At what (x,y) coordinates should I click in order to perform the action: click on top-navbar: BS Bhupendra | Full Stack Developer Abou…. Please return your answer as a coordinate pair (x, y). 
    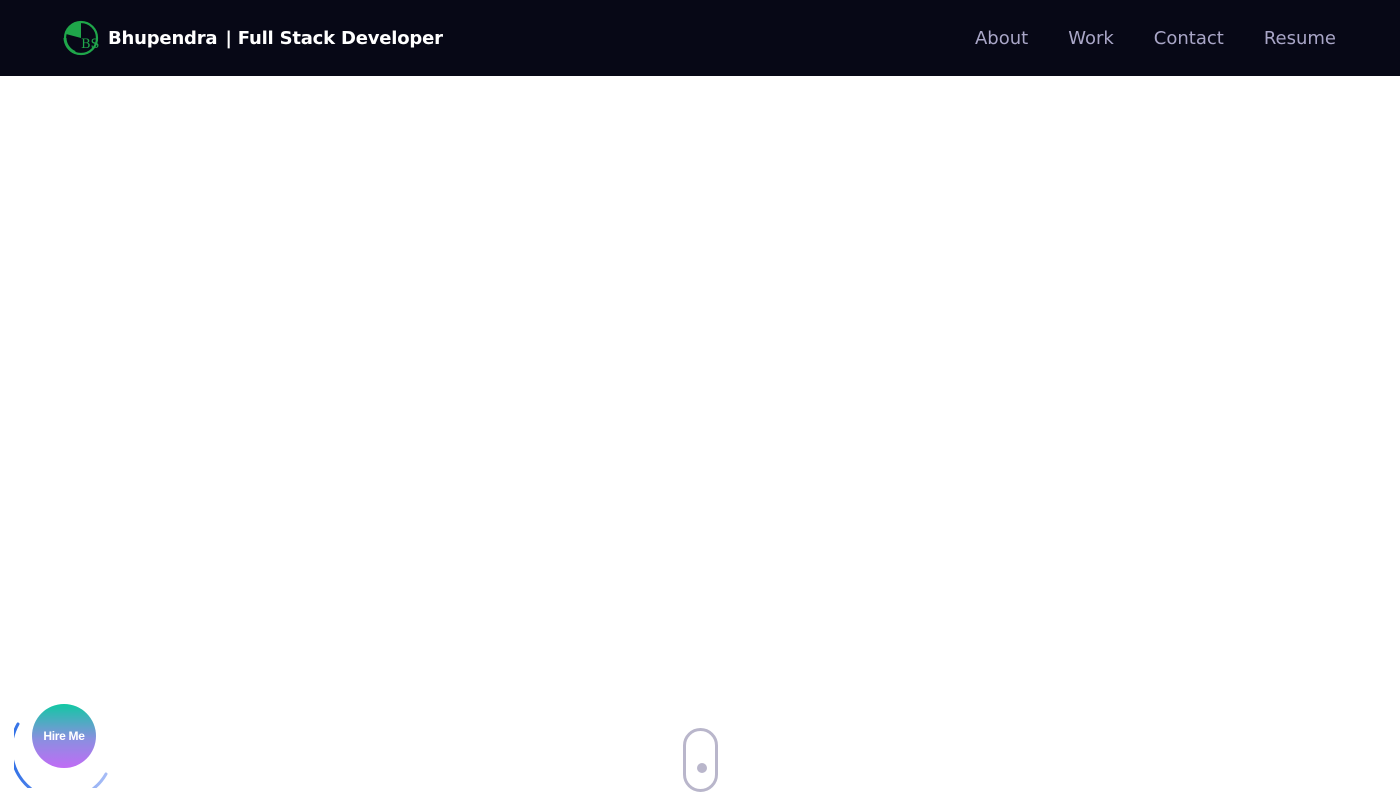
    Looking at the image, I should click on (700, 38).